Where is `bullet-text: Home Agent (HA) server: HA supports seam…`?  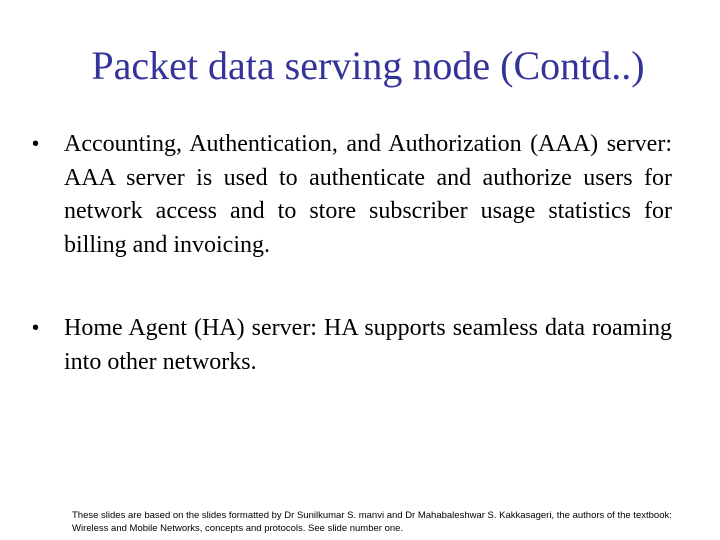 bullet-text: Home Agent (HA) server: HA supports seam… is located at coordinates (368, 345).